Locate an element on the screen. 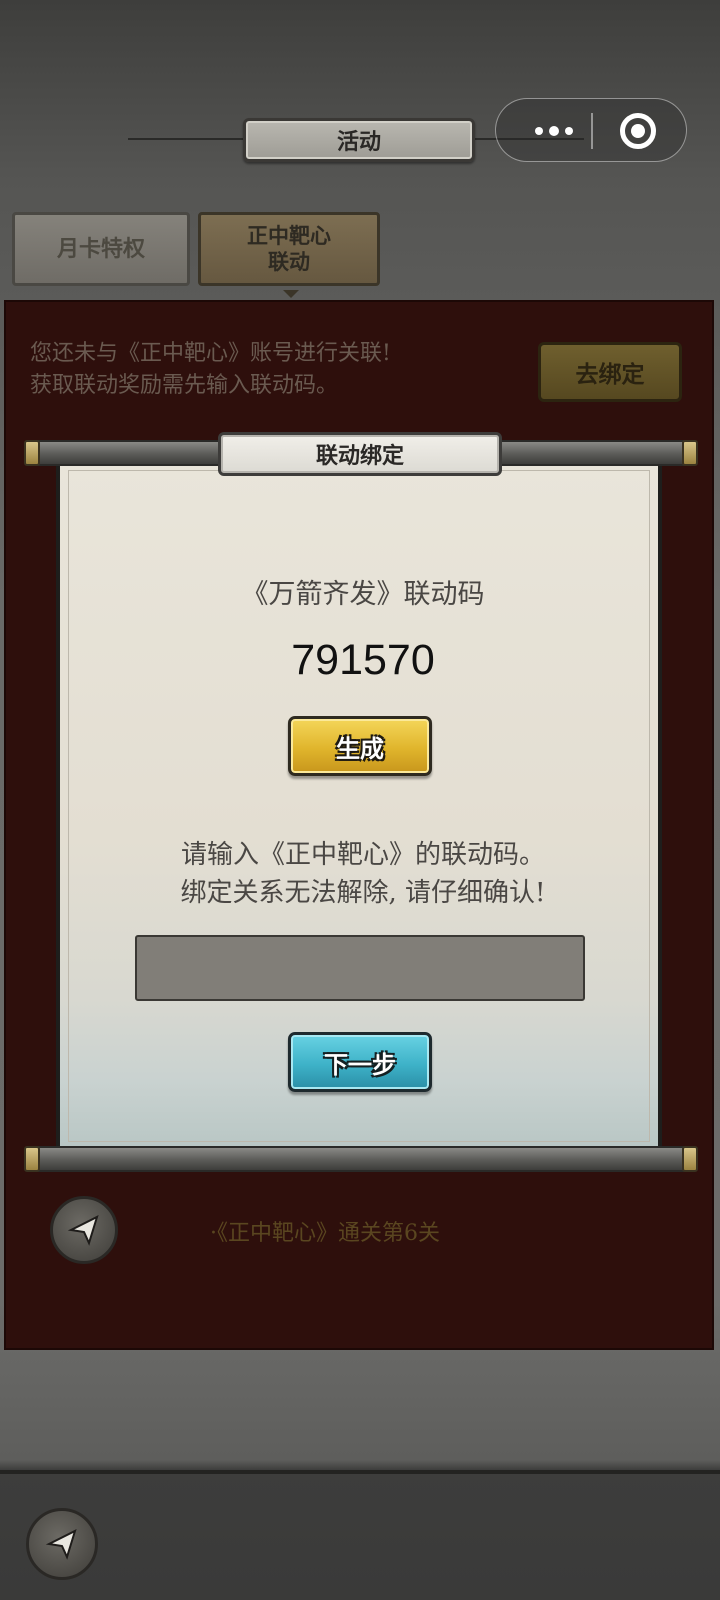 This screenshot has height=1600, width=720. binding-notice: 您还未与《正中靶心》账号进行关联! 获取联动奖励需先输入联动码。 is located at coordinates (210, 369).